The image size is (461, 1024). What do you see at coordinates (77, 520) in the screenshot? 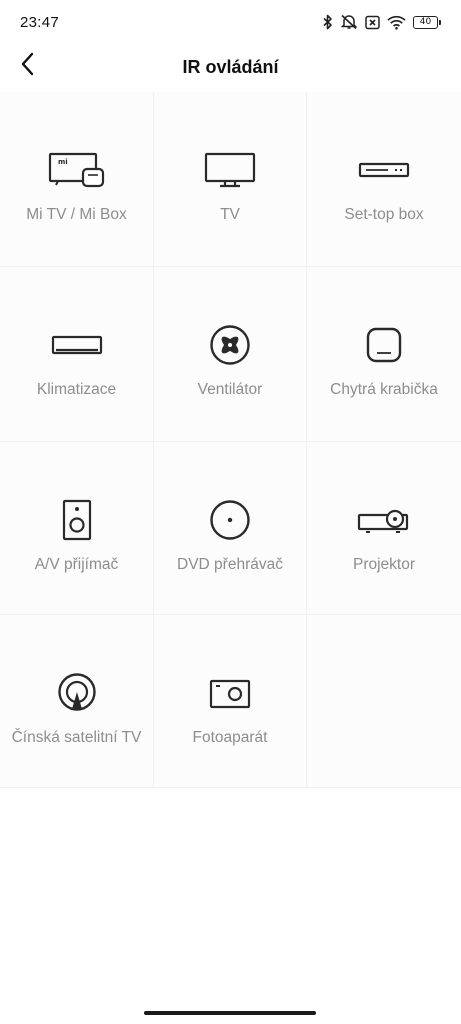
I see `speaker-icon` at bounding box center [77, 520].